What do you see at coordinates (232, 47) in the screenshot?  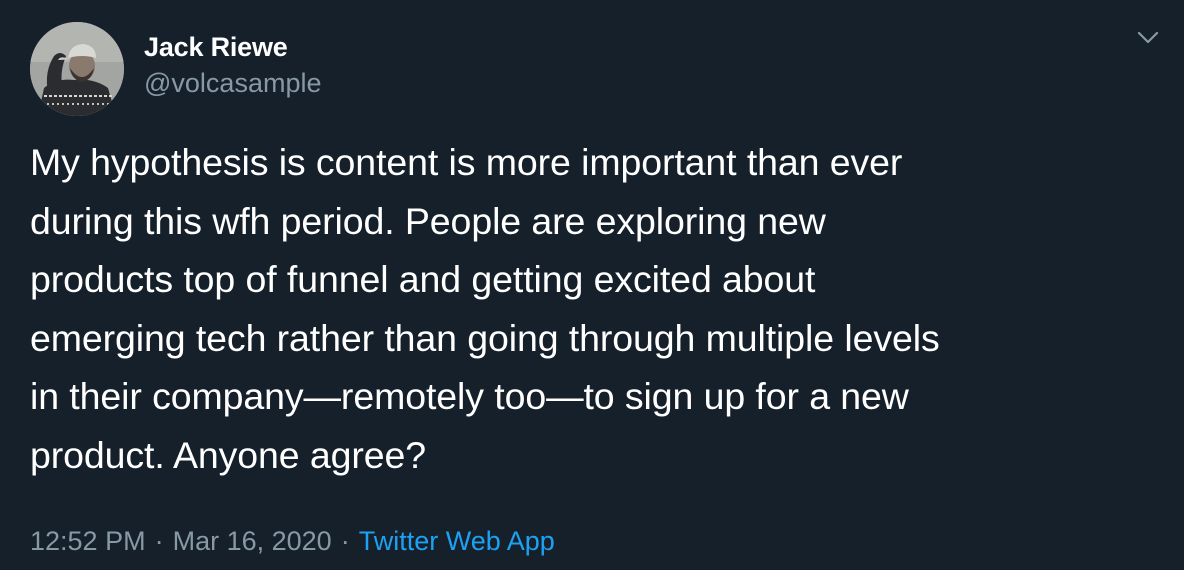 I see `author-display-name: Jack Riewe` at bounding box center [232, 47].